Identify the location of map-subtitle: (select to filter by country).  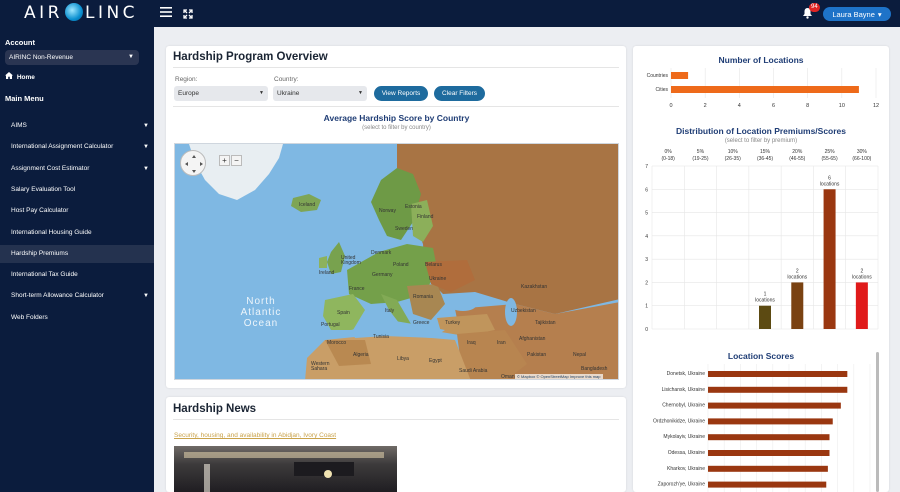
(396, 128).